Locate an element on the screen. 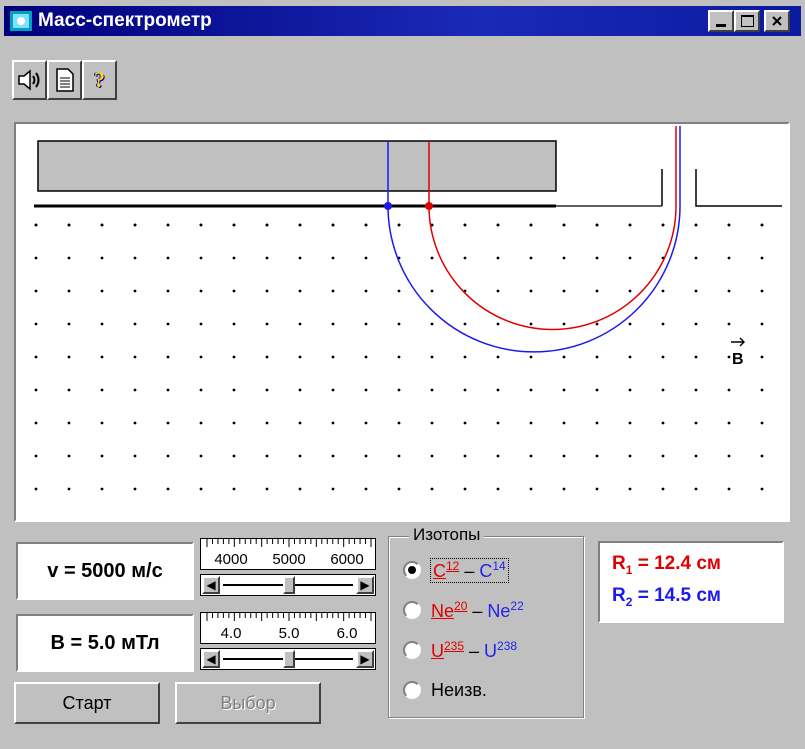  field-decrease-button: ◀ is located at coordinates (211, 659).